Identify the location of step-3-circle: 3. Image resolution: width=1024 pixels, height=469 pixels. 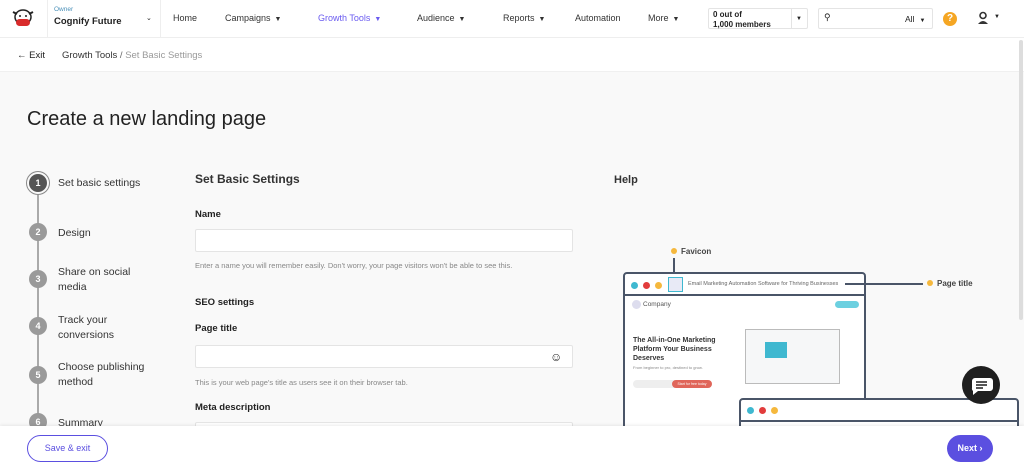
(38, 279).